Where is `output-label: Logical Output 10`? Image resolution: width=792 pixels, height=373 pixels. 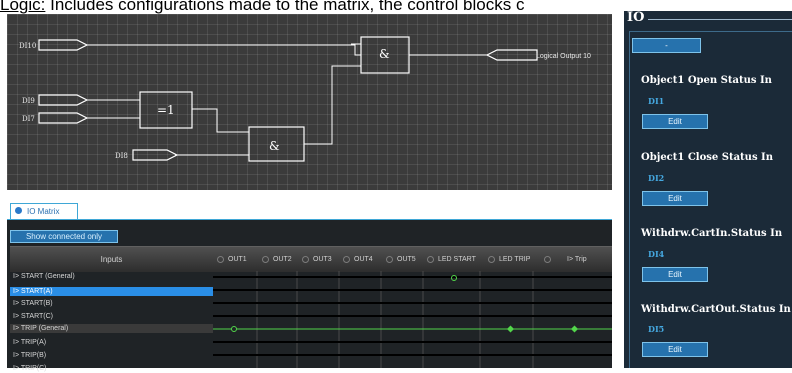
output-label: Logical Output 10 is located at coordinates (563, 56).